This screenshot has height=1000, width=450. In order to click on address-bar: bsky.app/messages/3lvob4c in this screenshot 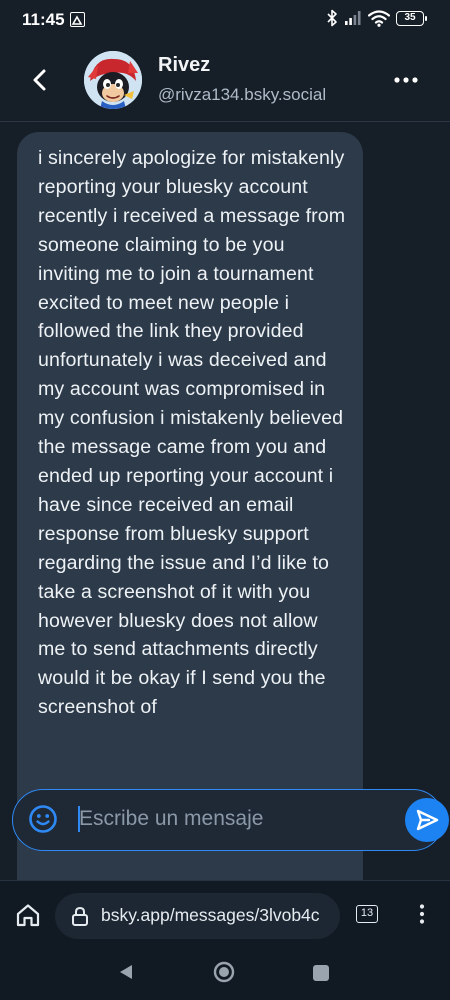, I will do `click(197, 916)`.